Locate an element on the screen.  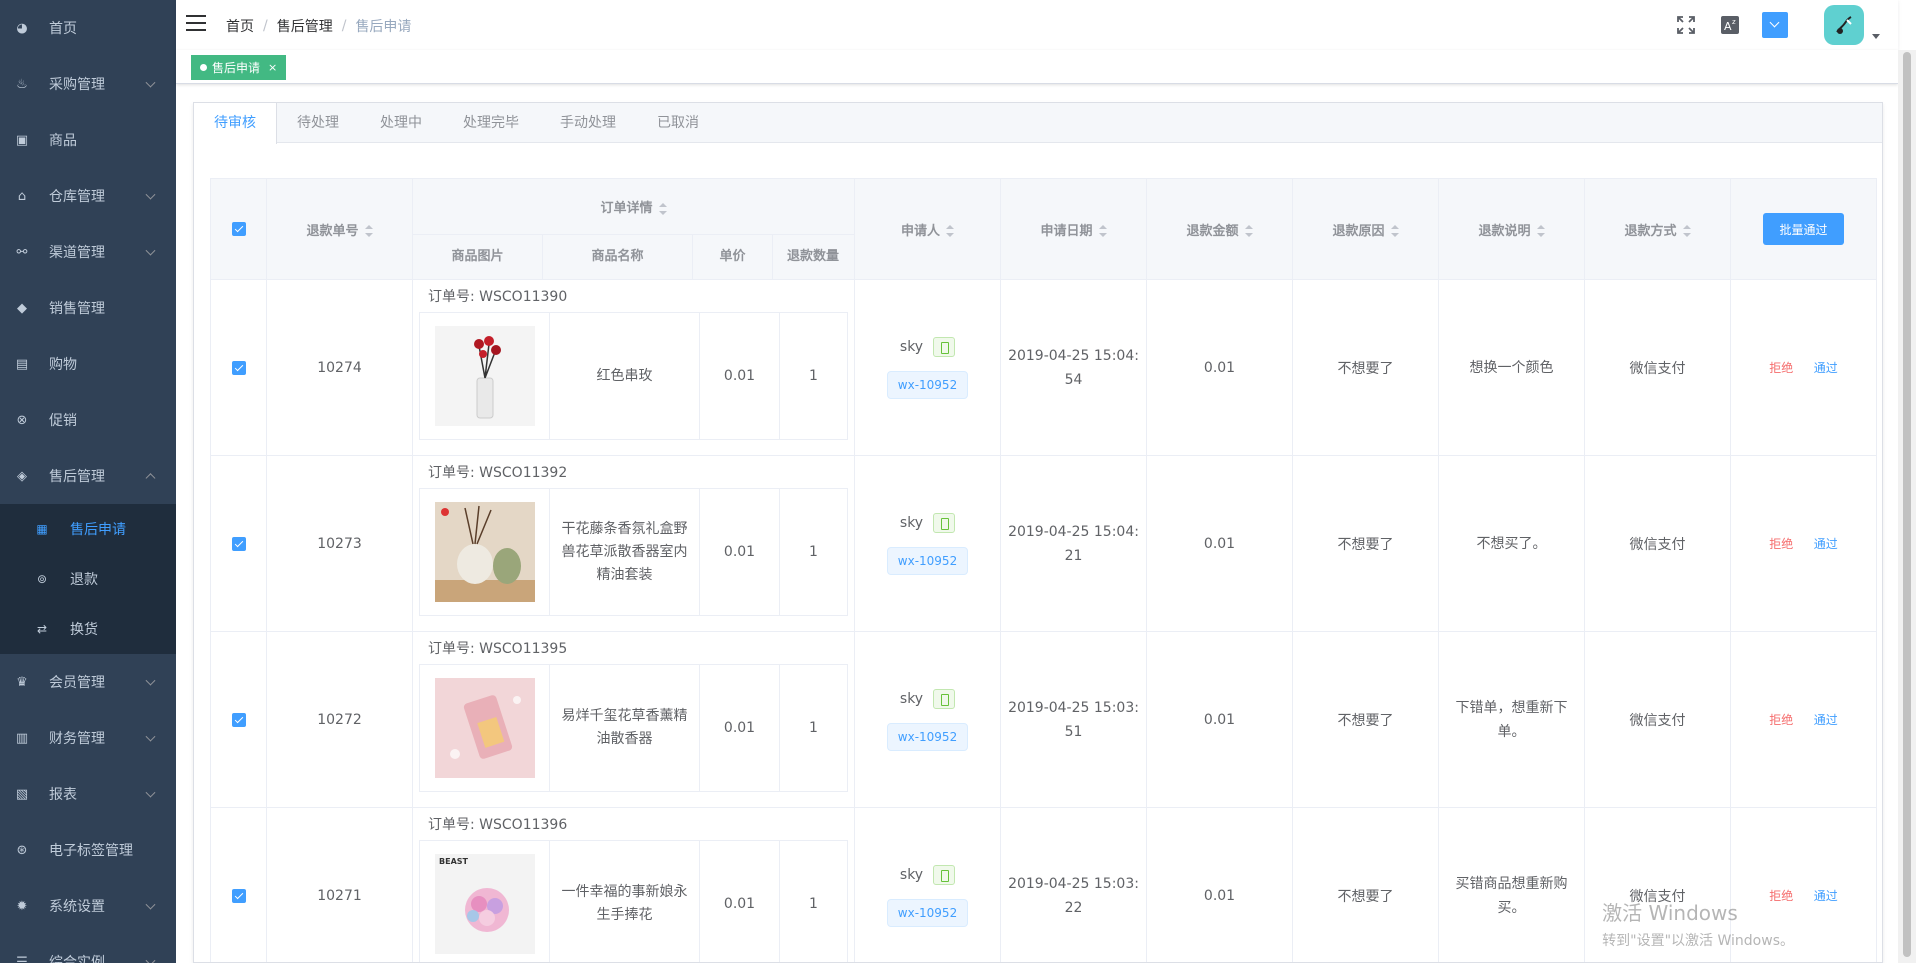
refund-note: 不想买了。 is located at coordinates (1511, 543).